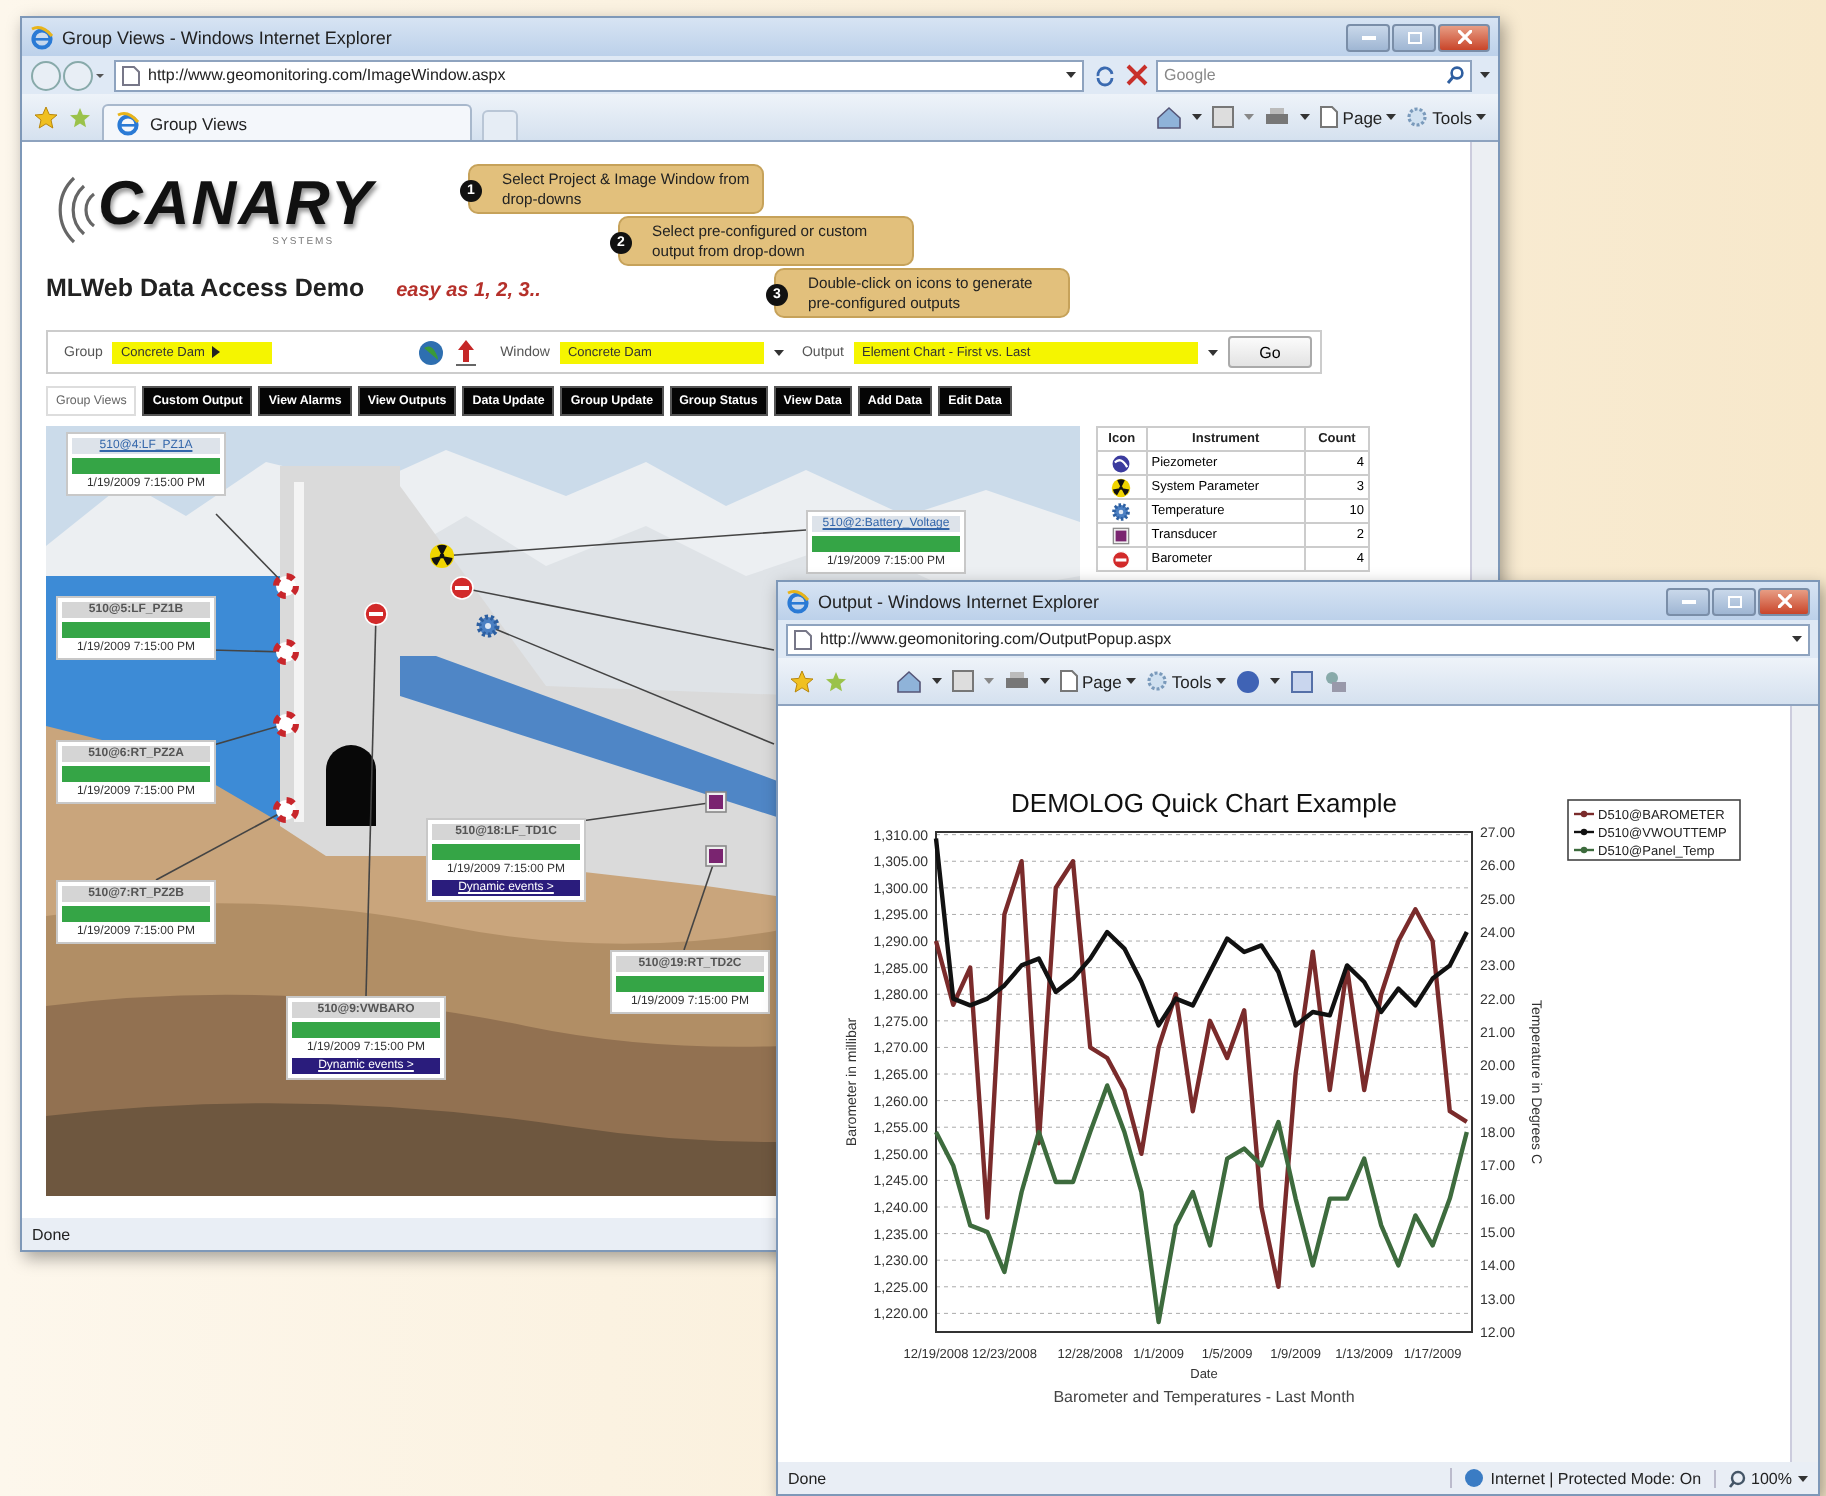  Describe the element at coordinates (1204, 1397) in the screenshot. I see `chart-subtitle: Barometer and Temperatures - Last Month` at that location.